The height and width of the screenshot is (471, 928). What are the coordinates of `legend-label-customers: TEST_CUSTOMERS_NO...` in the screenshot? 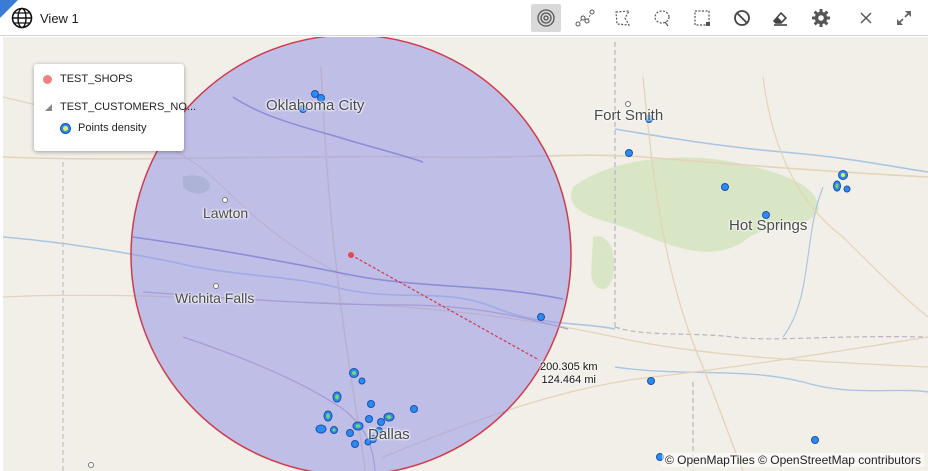 It's located at (128, 107).